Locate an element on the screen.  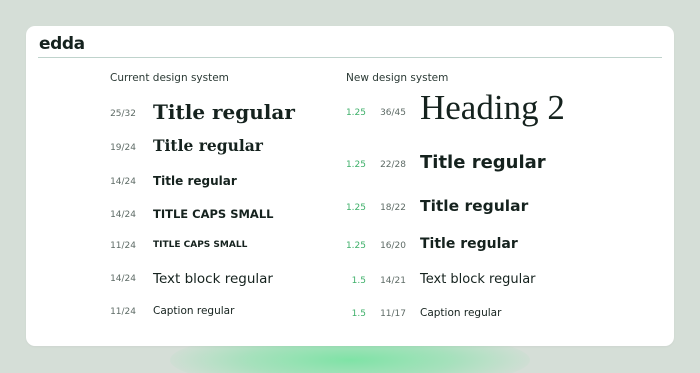
line-height-value: 11/17 is located at coordinates (393, 314).